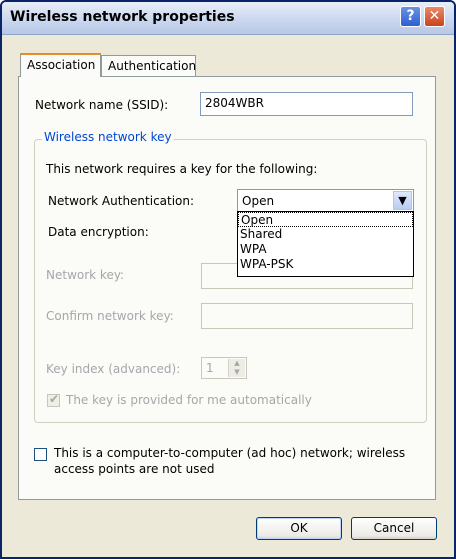 This screenshot has height=559, width=456. Describe the element at coordinates (113, 369) in the screenshot. I see `key-index-label: Key index (advanced):` at that location.